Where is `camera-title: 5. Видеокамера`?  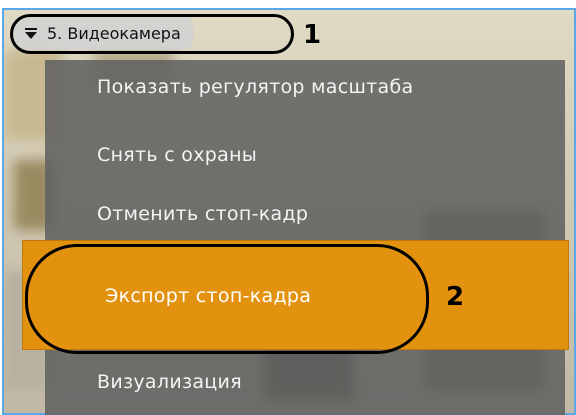
camera-title: 5. Видеокамера is located at coordinates (114, 33).